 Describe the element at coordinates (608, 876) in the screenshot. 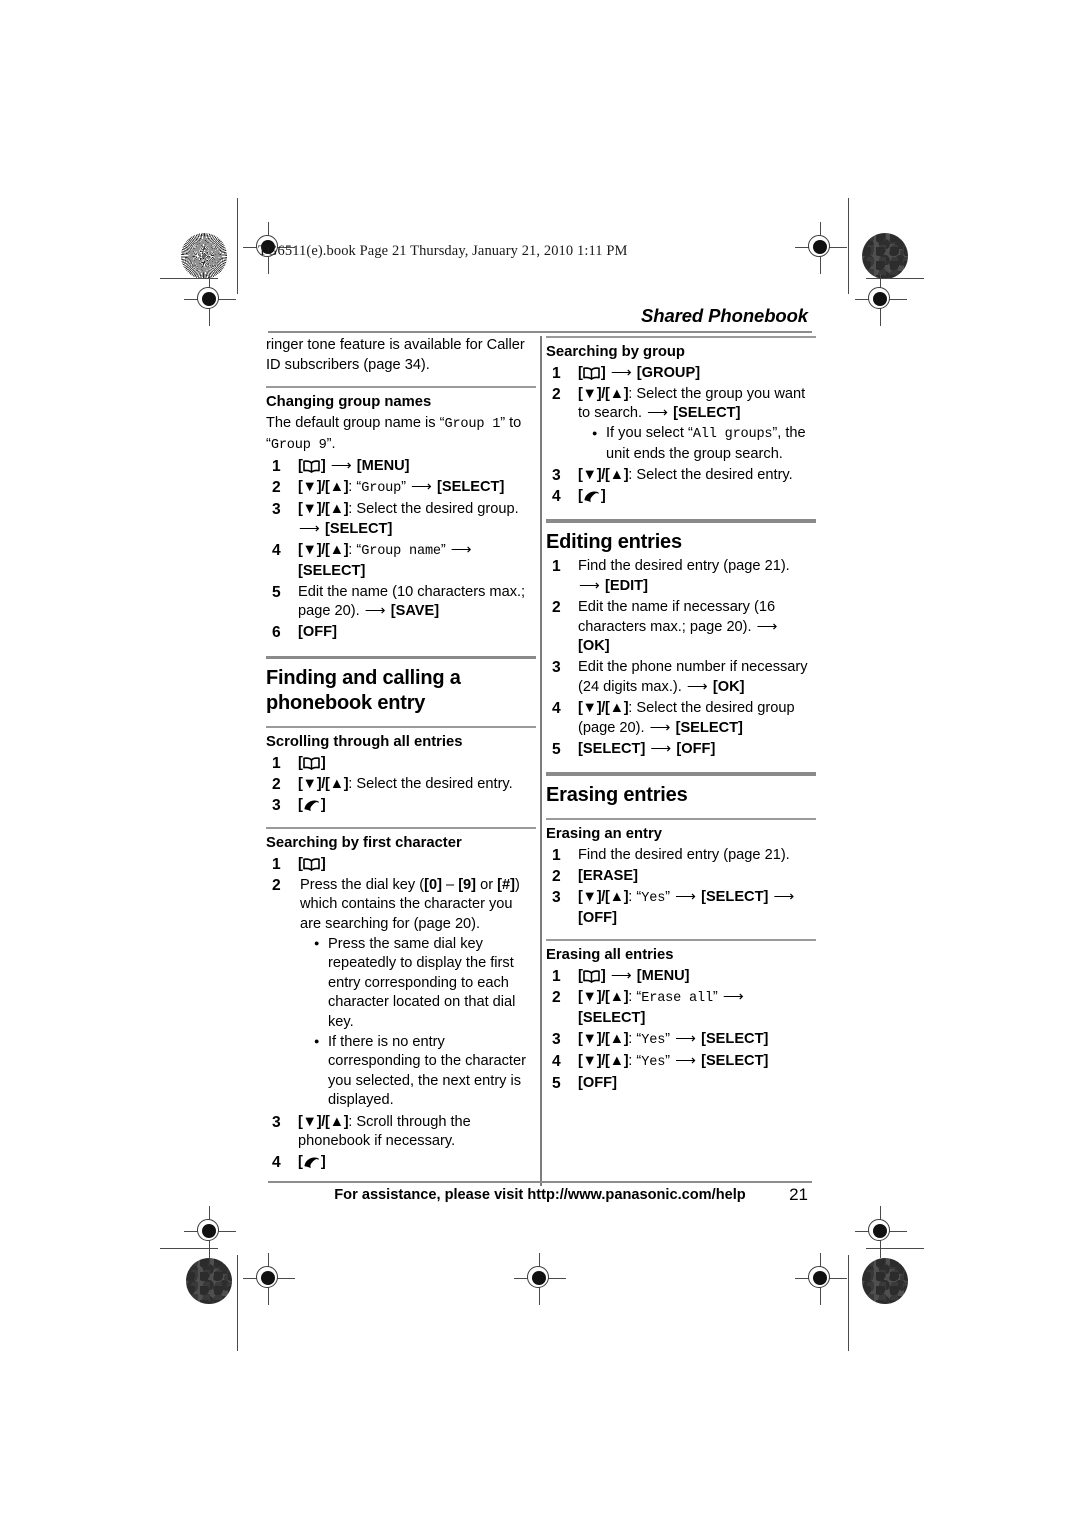

I see `erase-key: [ERASE]` at that location.